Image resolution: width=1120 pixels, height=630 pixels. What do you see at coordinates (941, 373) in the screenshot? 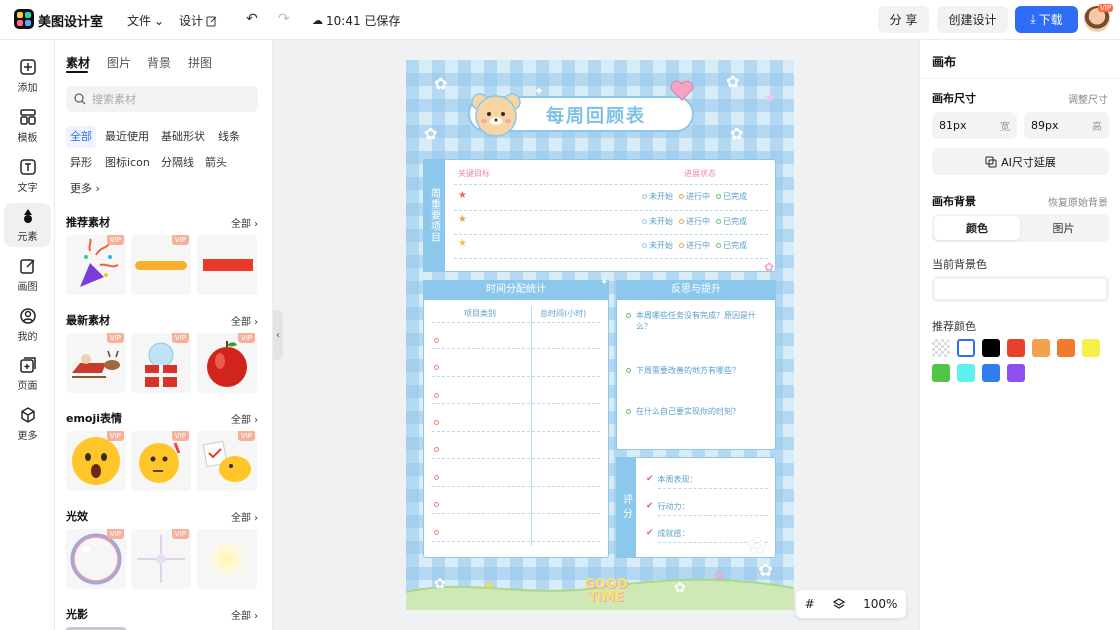
I see `swatch-green` at bounding box center [941, 373].